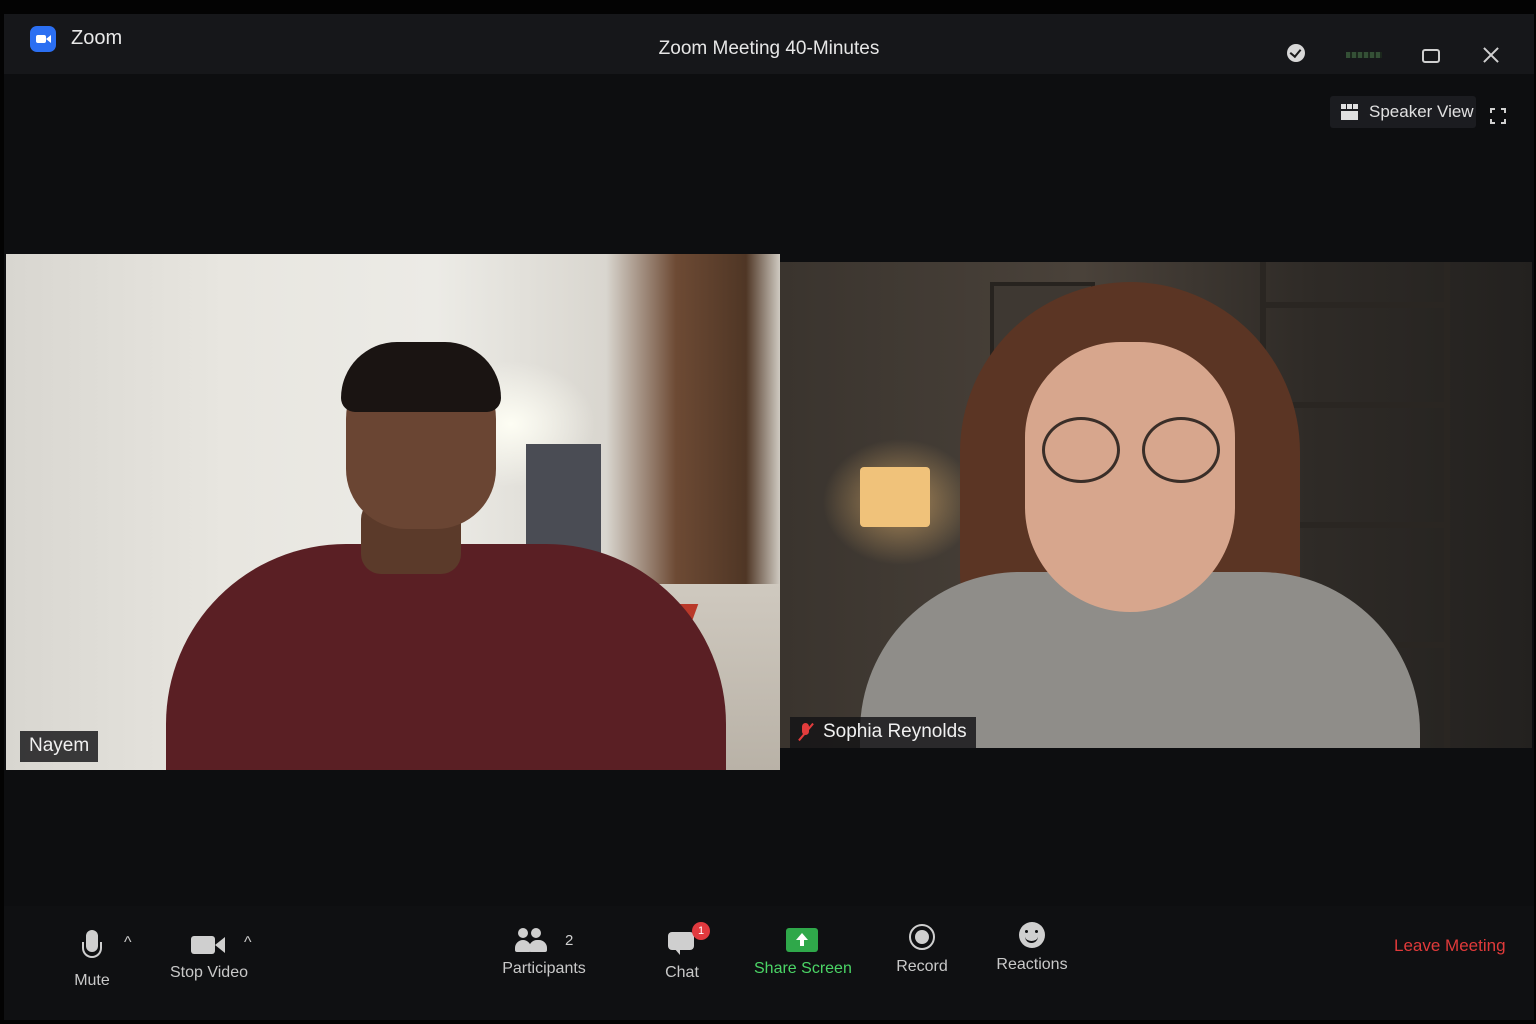 The height and width of the screenshot is (1024, 1536). Describe the element at coordinates (531, 940) in the screenshot. I see `participants-icon` at that location.